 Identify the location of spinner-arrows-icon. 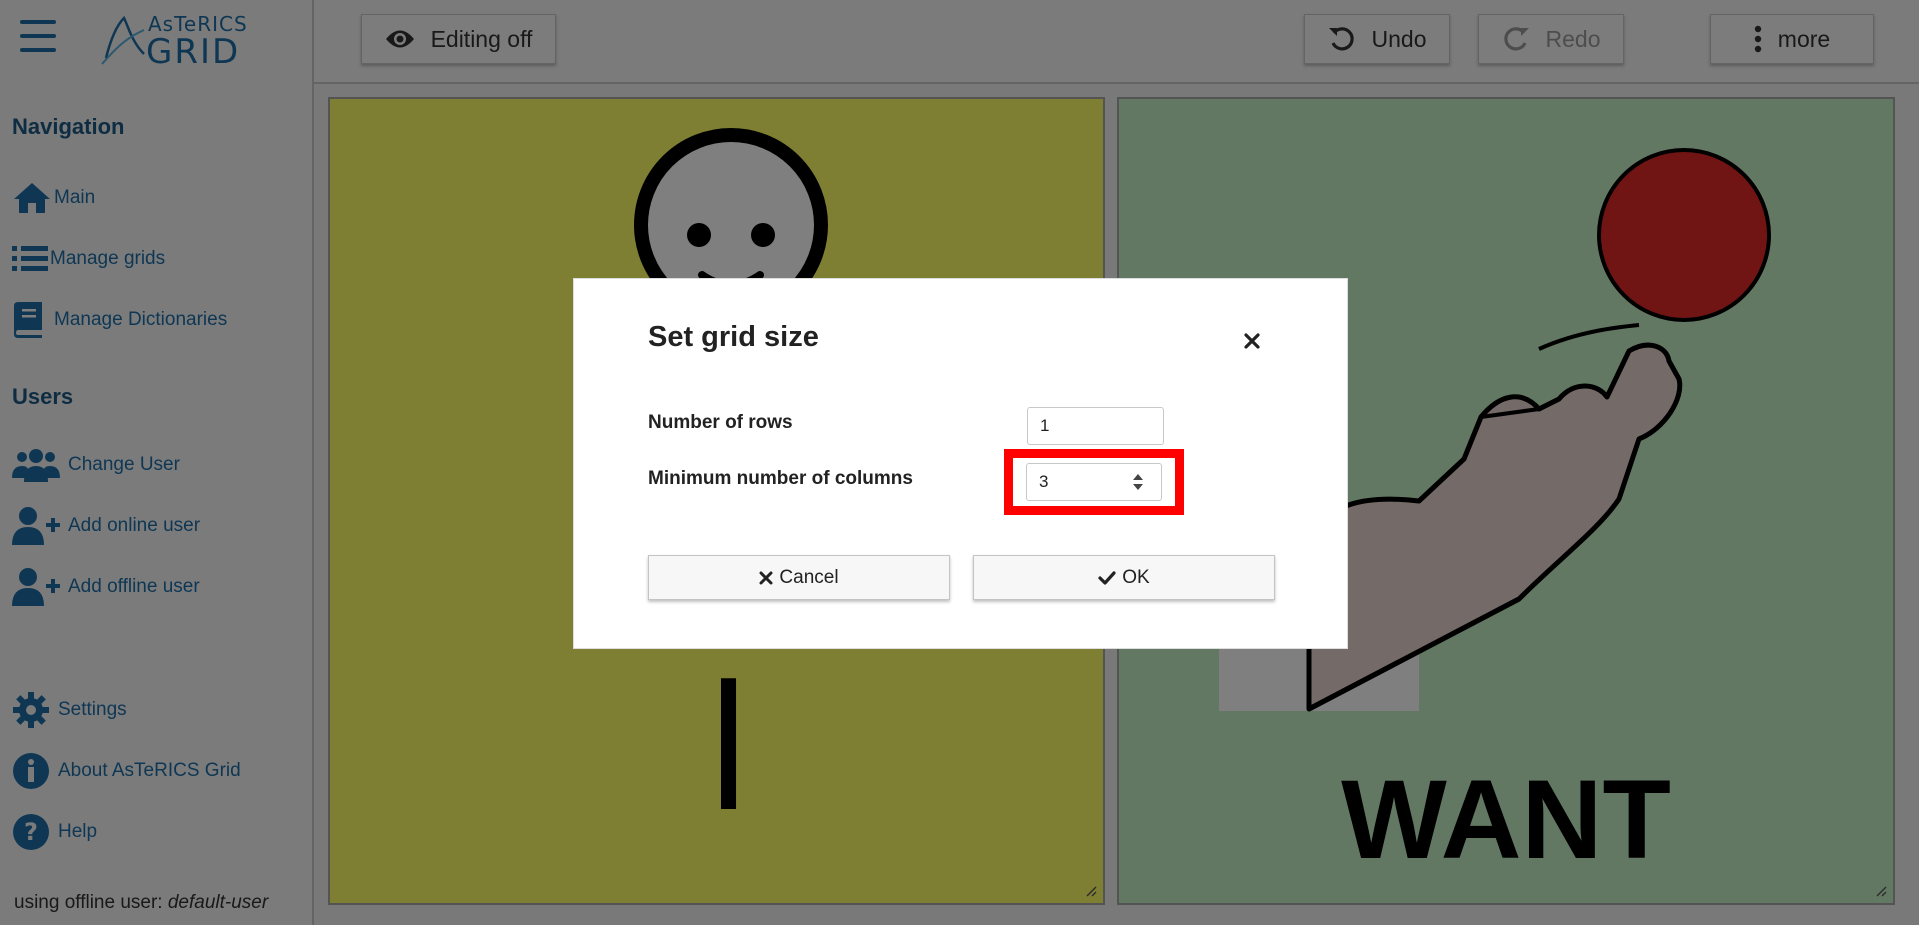
(1138, 482).